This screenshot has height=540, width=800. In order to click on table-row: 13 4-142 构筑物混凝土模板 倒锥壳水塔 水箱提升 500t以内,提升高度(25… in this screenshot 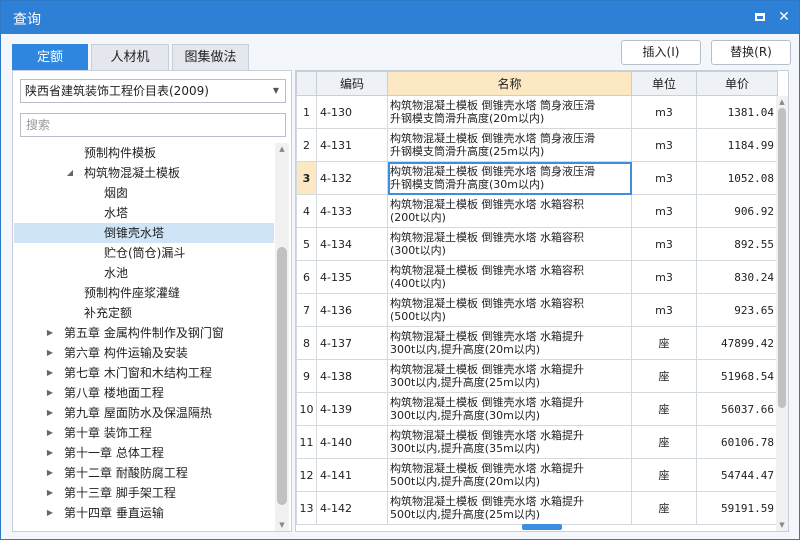, I will do `click(537, 508)`.